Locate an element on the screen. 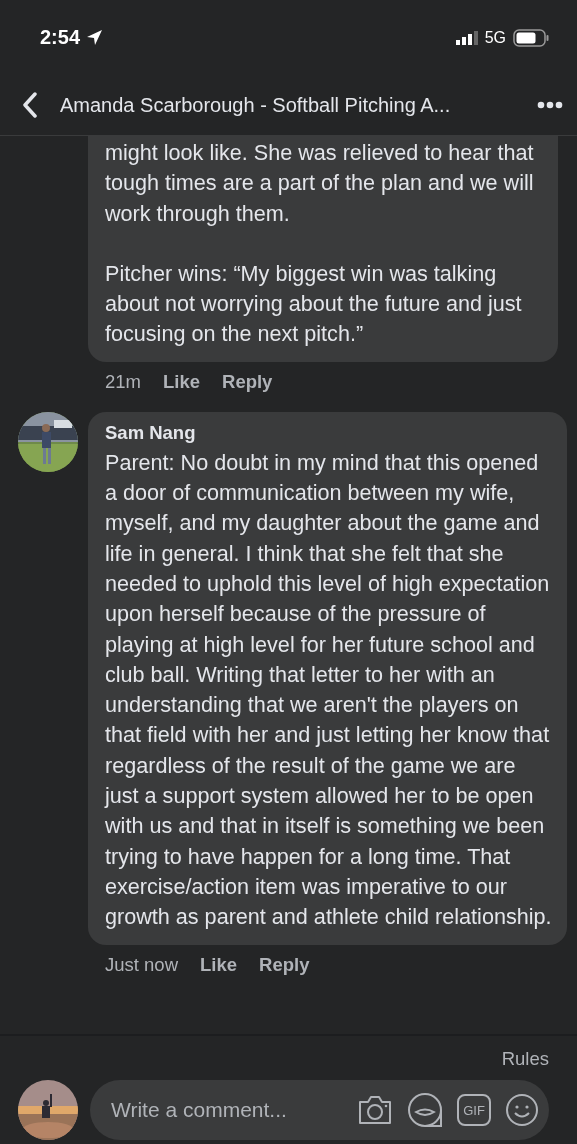 This screenshot has width=577, height=1144. more-icon is located at coordinates (550, 105).